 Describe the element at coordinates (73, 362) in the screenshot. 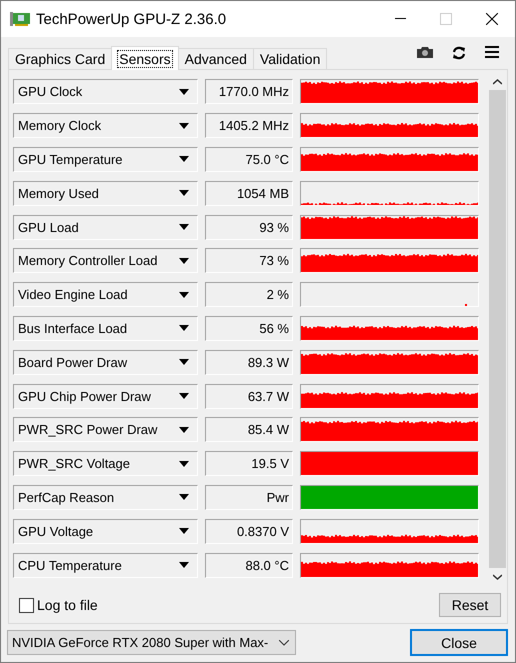

I see `sensor-name: Board Power Draw` at that location.